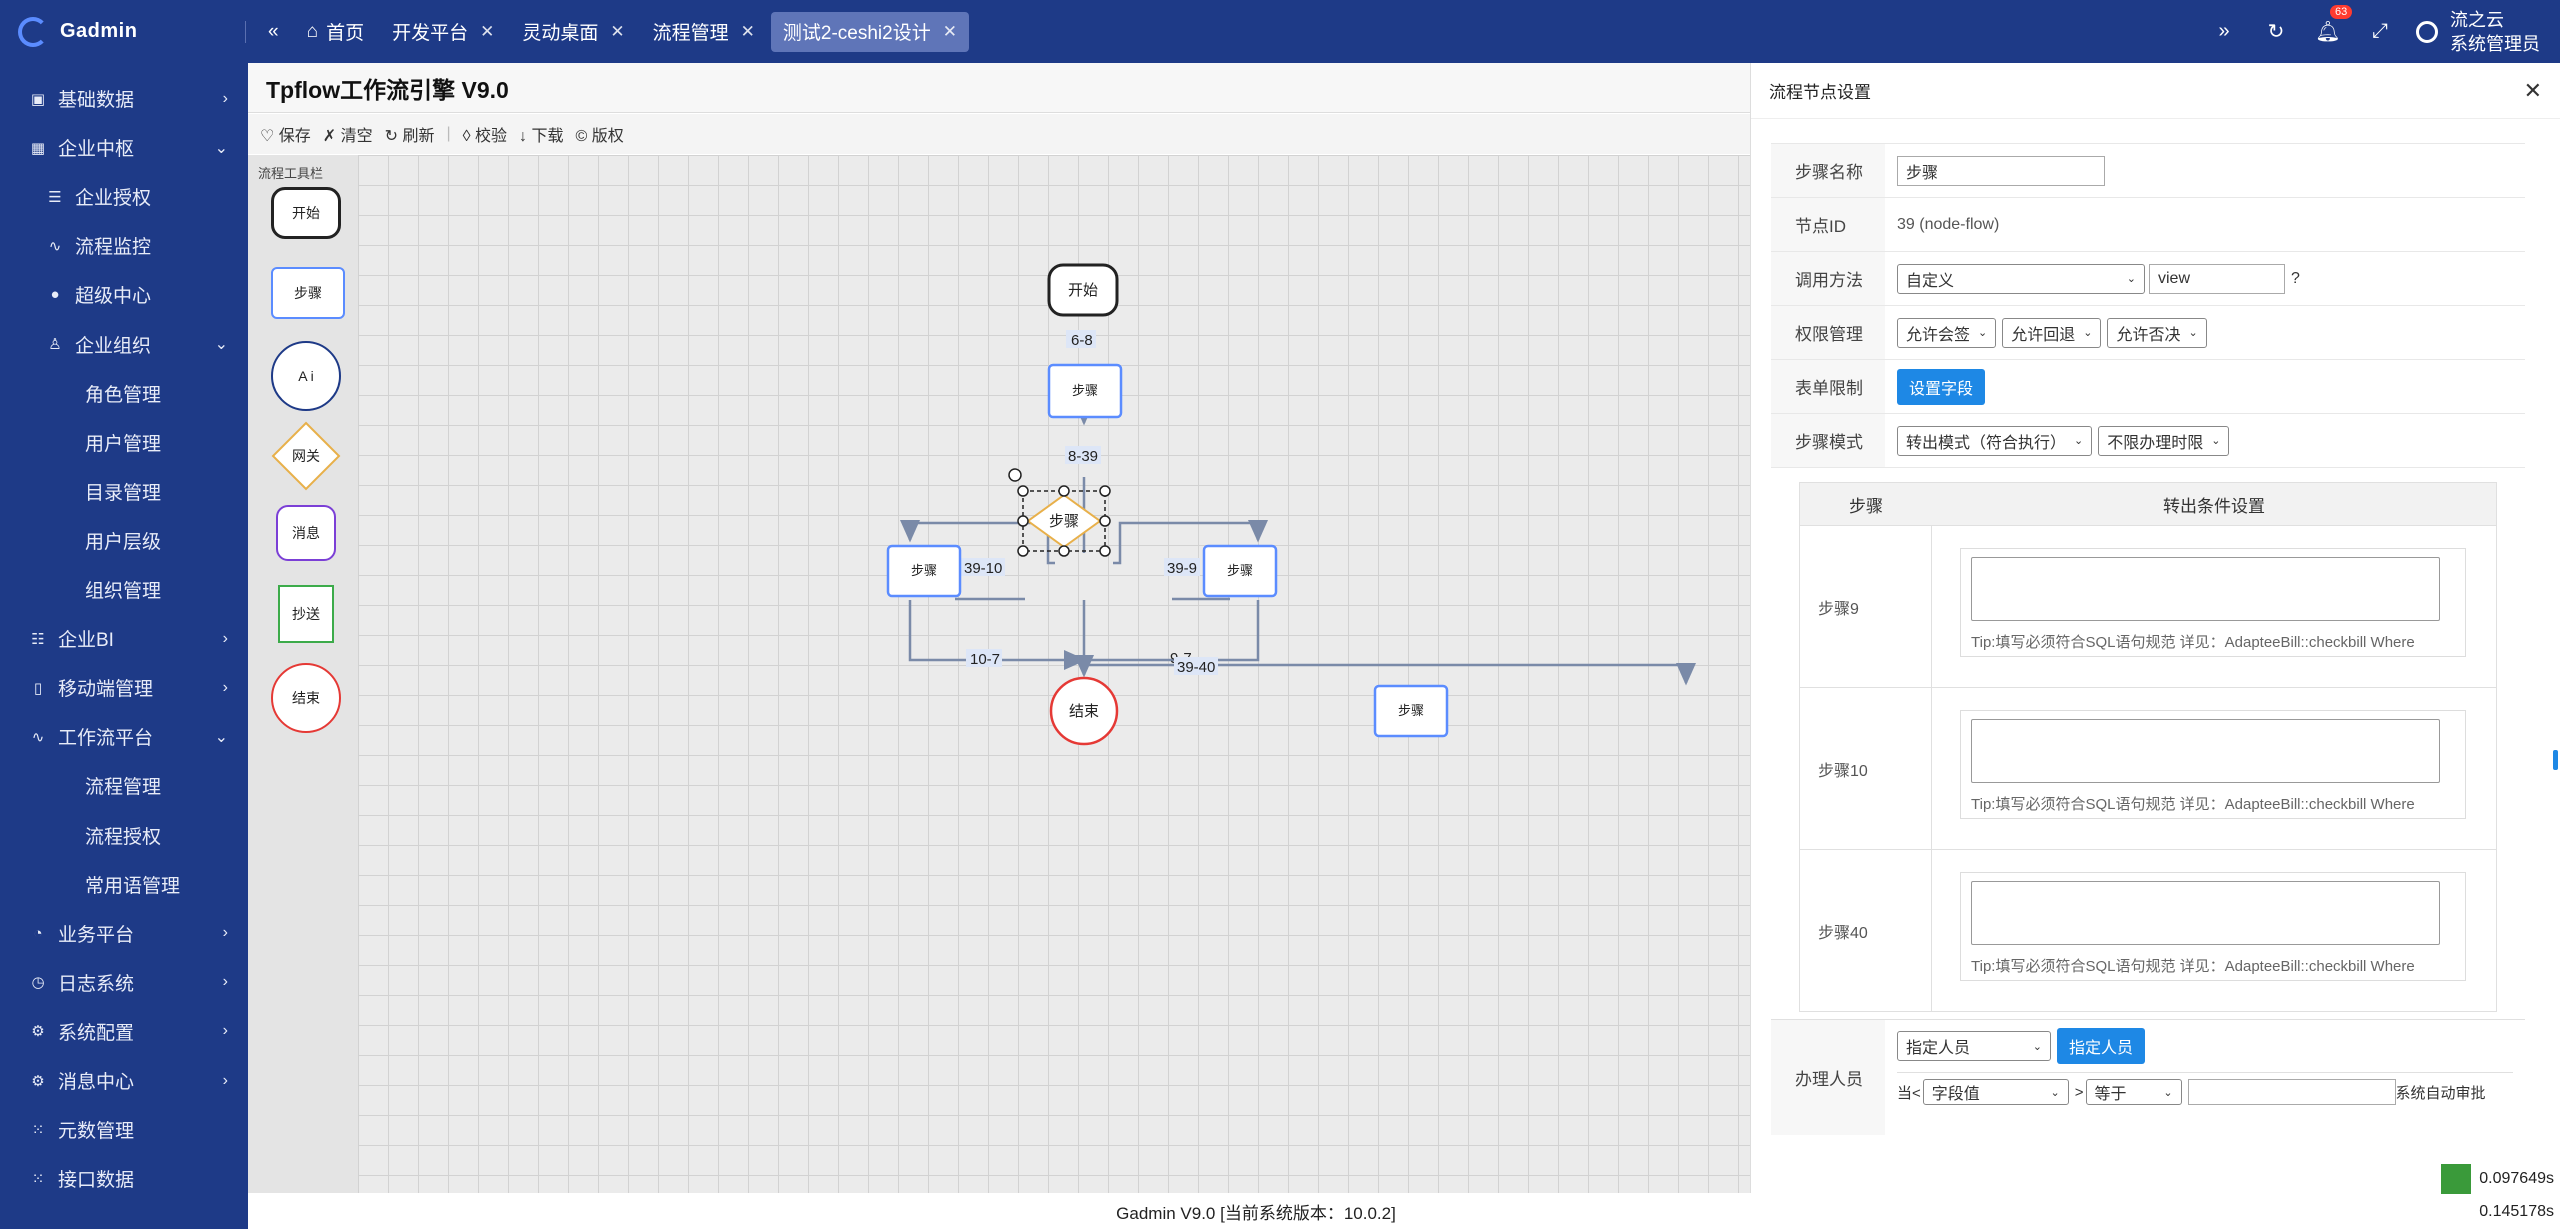 This screenshot has height=1229, width=2560. I want to click on tab-flow-manage: 流程管理 ✕, so click(704, 32).